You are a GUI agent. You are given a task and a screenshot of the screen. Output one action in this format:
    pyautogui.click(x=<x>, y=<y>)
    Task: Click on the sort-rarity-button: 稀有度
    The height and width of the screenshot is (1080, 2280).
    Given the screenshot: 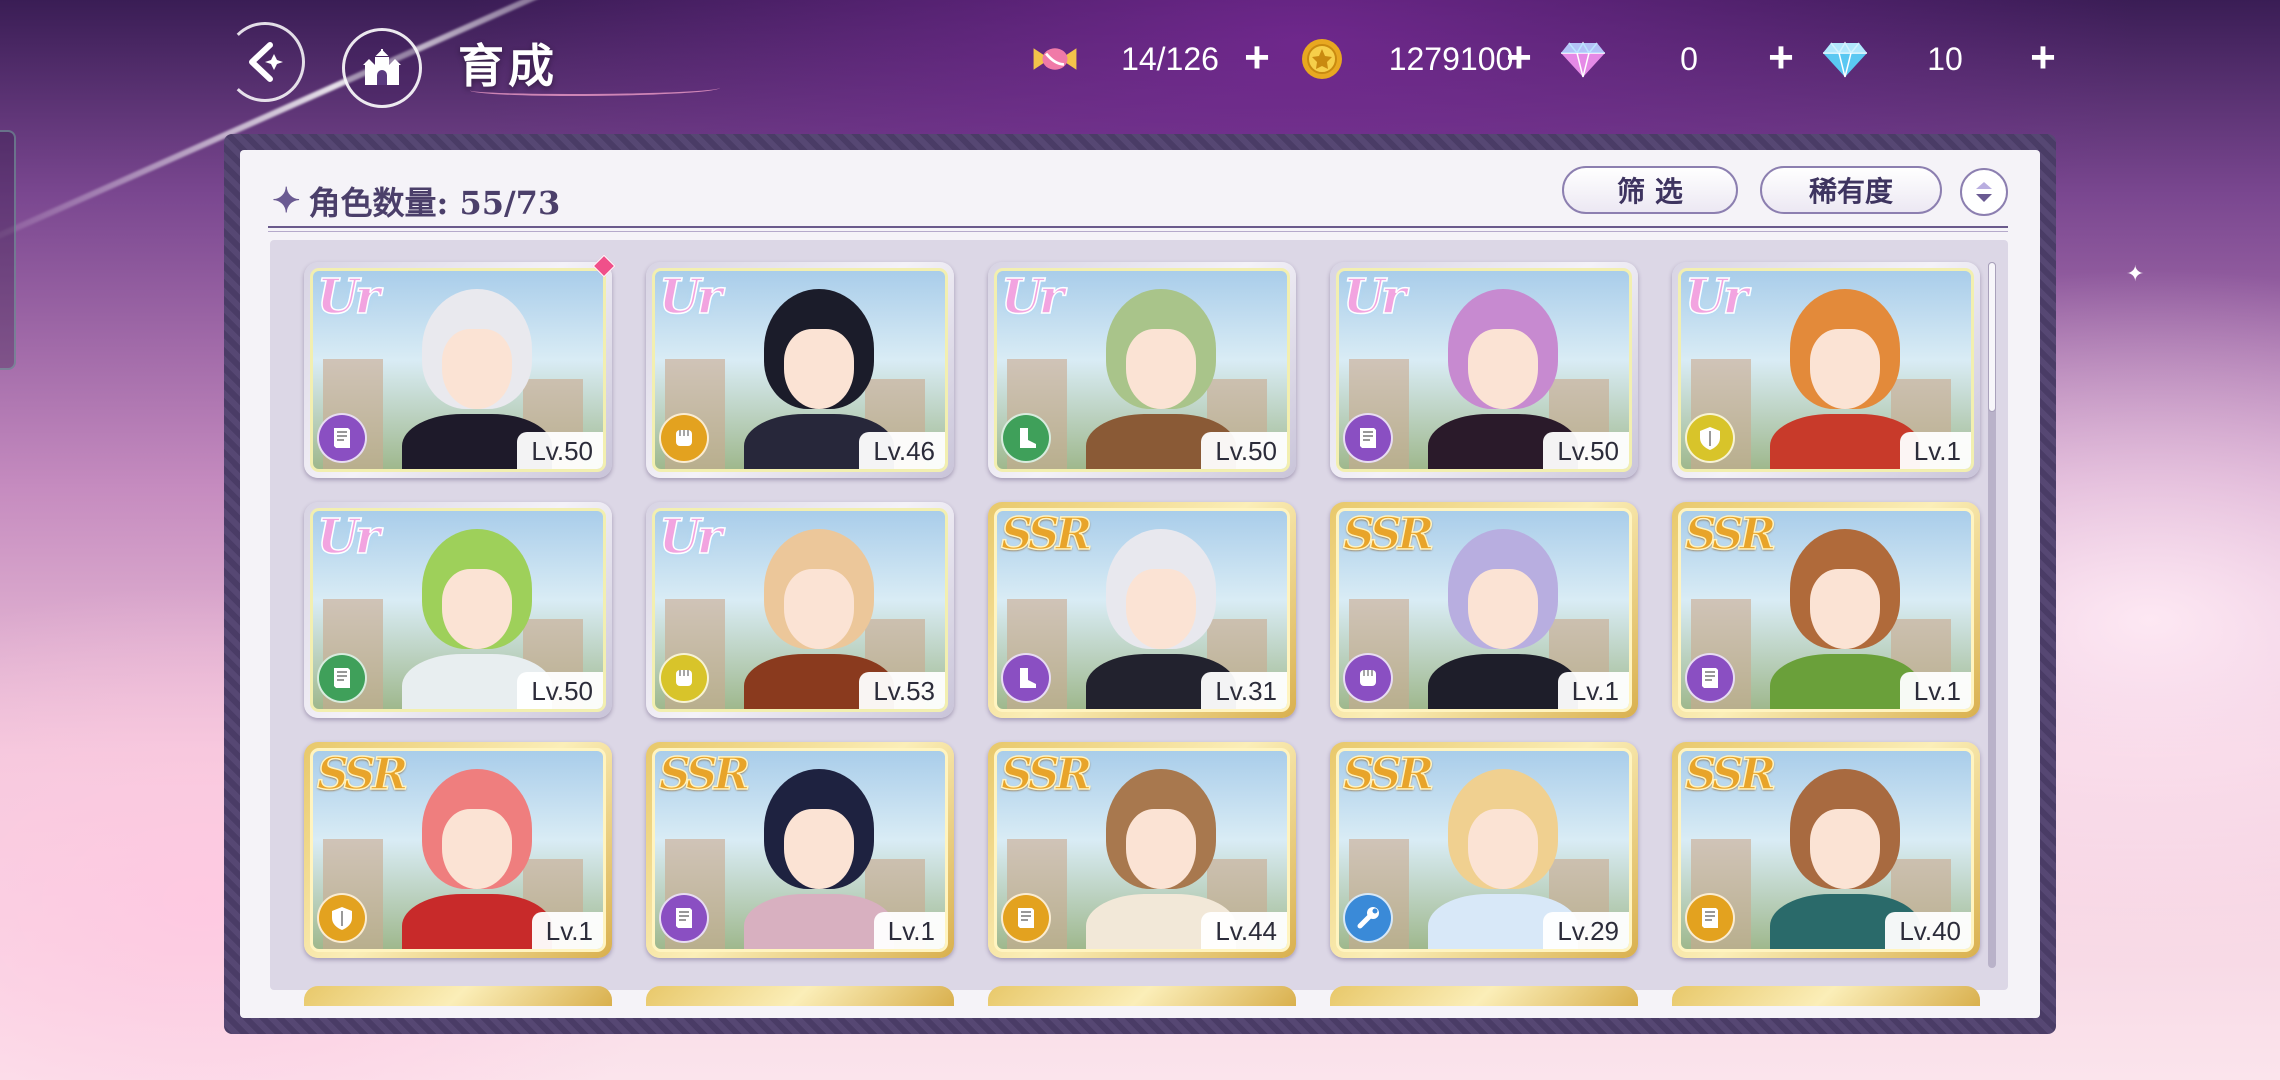 What is the action you would take?
    pyautogui.click(x=1851, y=190)
    